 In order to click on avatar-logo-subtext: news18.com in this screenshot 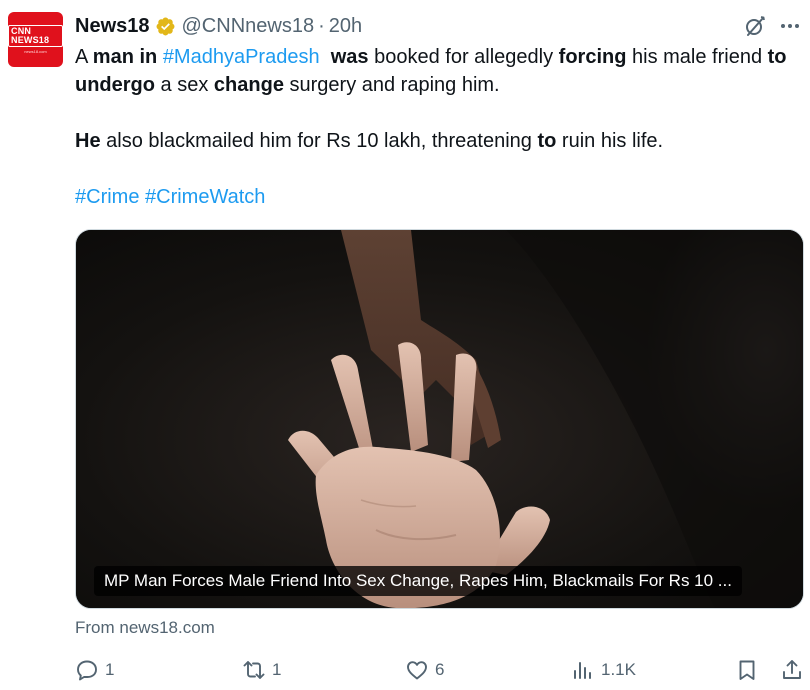, I will do `click(35, 51)`.